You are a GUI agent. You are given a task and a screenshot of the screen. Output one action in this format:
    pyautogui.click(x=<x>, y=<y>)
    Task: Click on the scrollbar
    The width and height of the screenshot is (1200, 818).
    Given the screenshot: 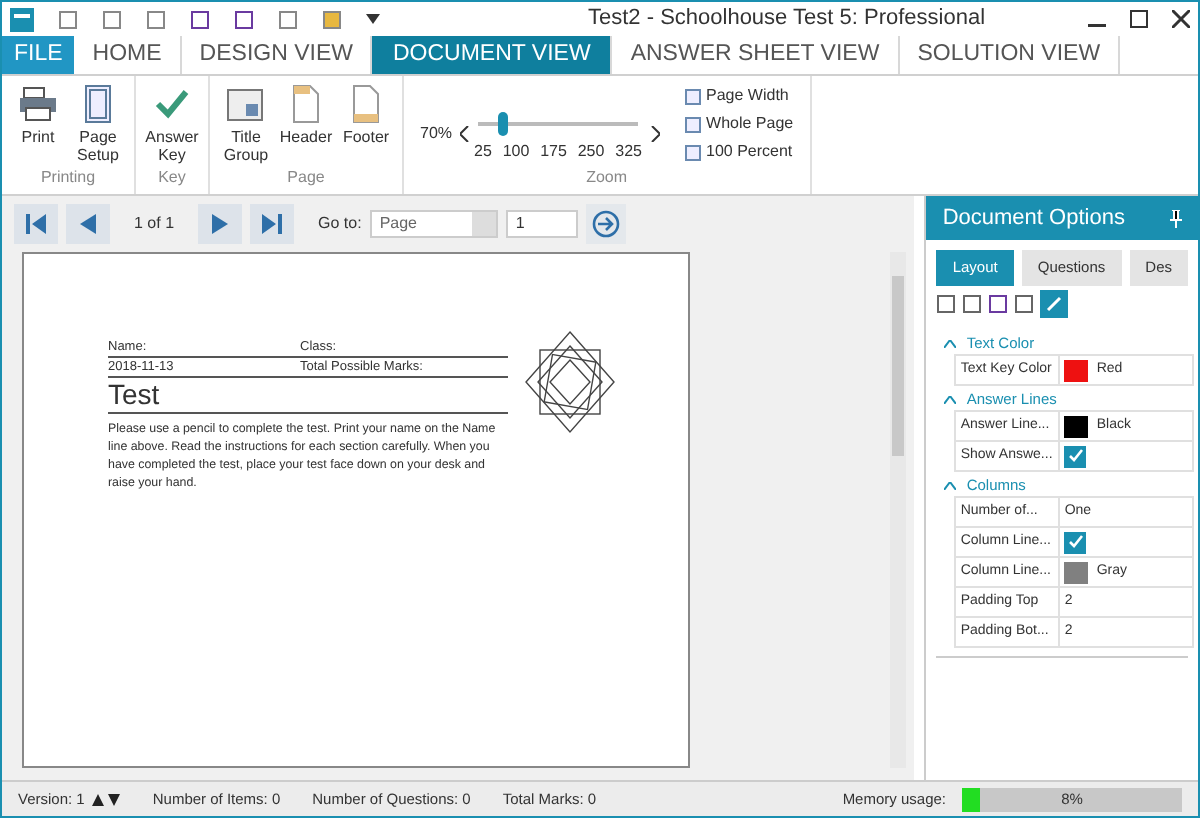 What is the action you would take?
    pyautogui.click(x=897, y=510)
    